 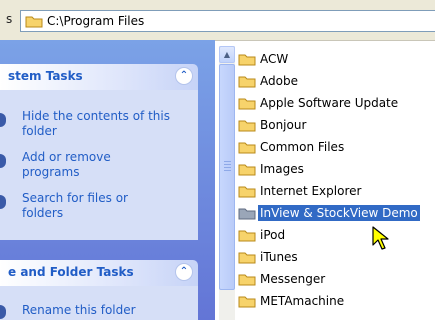 I want to click on folder-item-itunes: iTunes, so click(x=269, y=257).